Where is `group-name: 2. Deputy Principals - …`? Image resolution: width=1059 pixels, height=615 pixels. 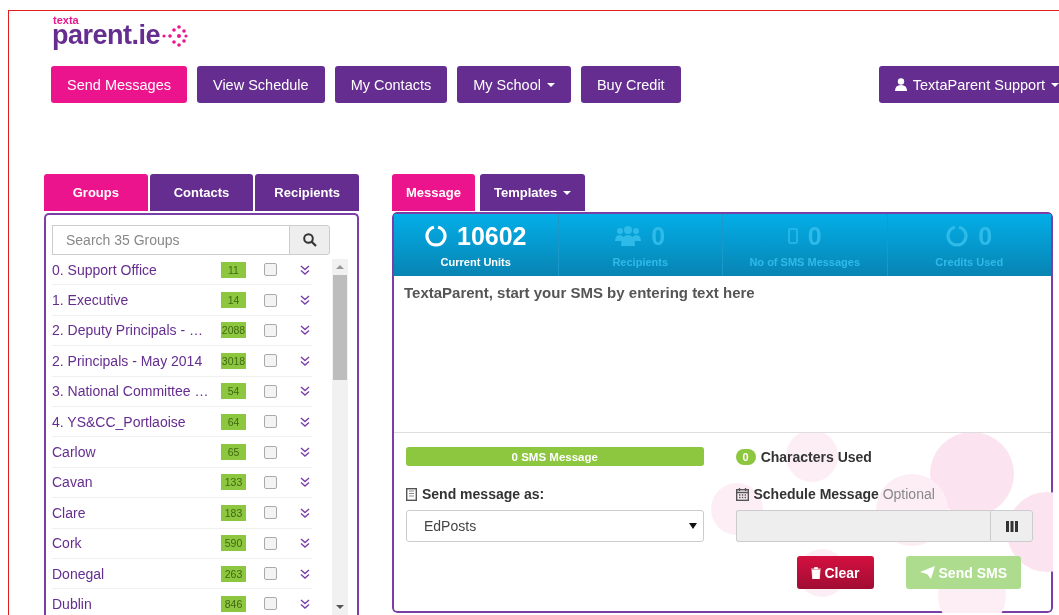 group-name: 2. Deputy Principals - … is located at coordinates (136, 330).